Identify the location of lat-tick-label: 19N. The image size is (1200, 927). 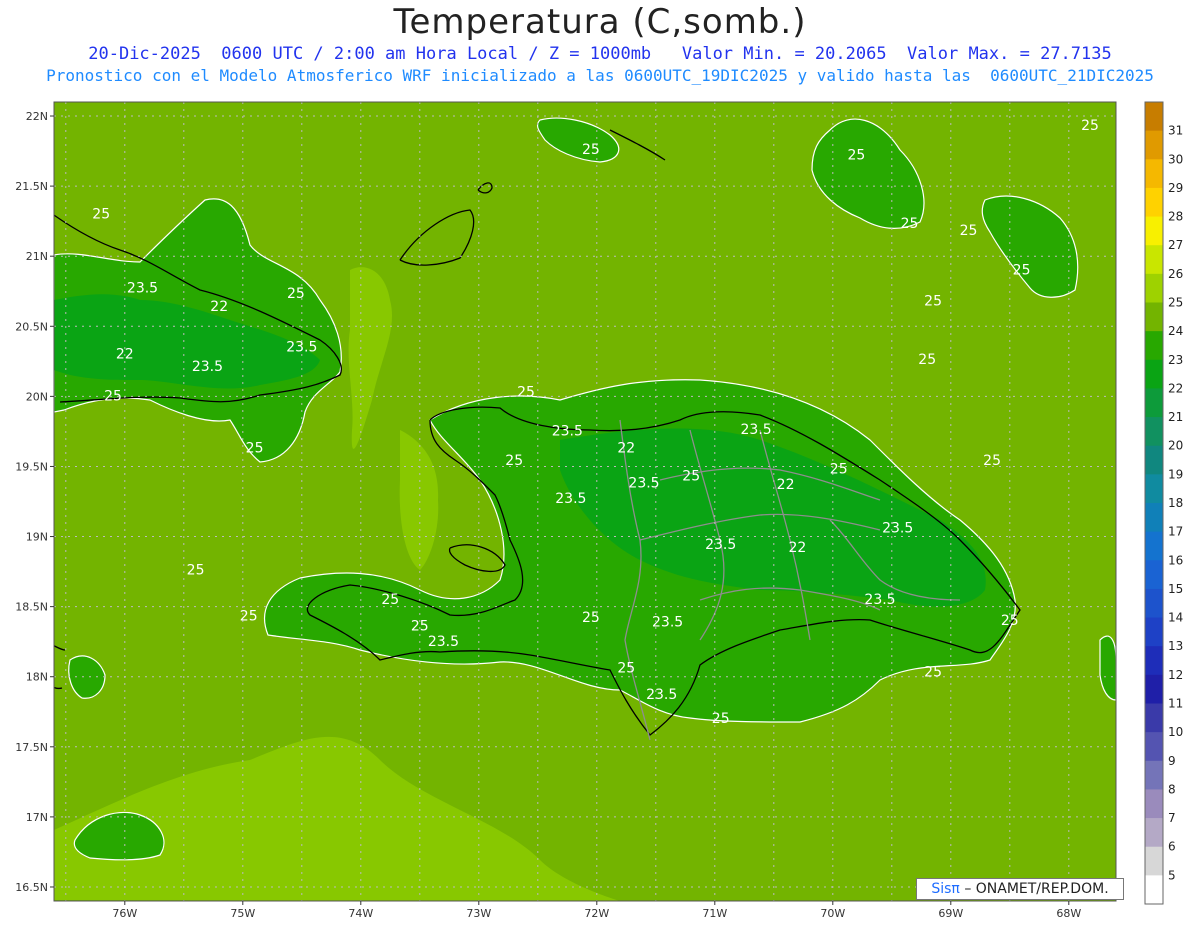
(37, 537).